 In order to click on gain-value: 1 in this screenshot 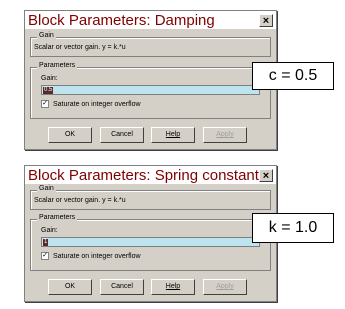, I will do `click(46, 242)`.